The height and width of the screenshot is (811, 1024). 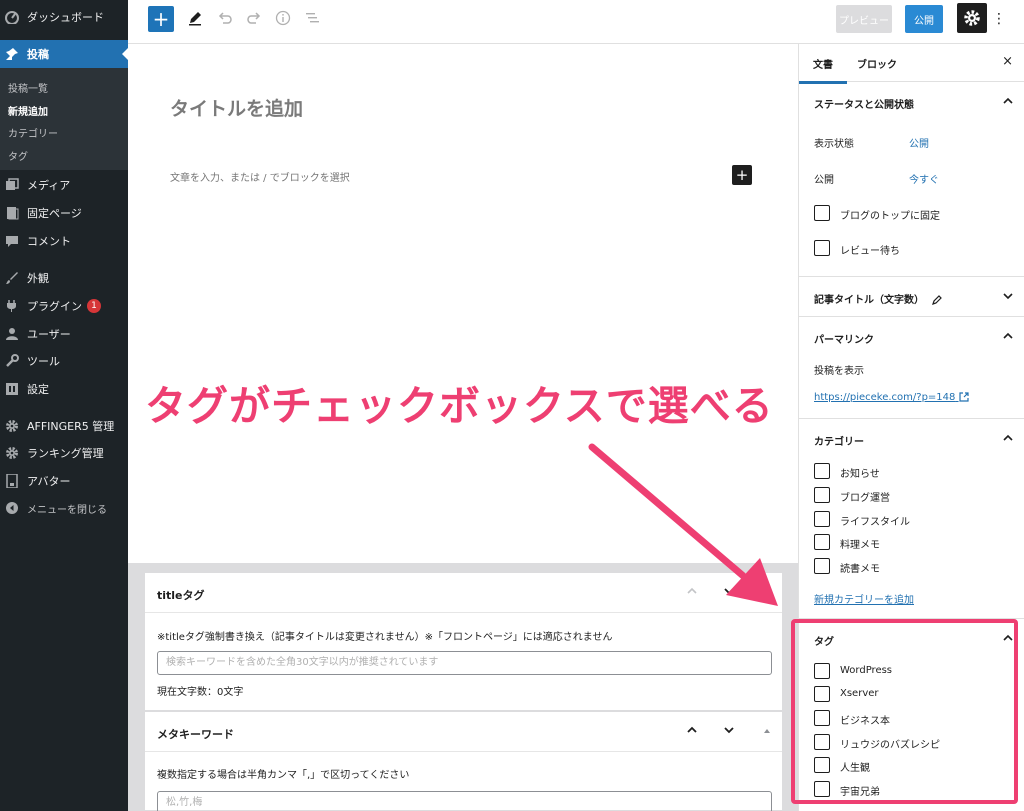 I want to click on dashboard-icon, so click(x=12, y=17).